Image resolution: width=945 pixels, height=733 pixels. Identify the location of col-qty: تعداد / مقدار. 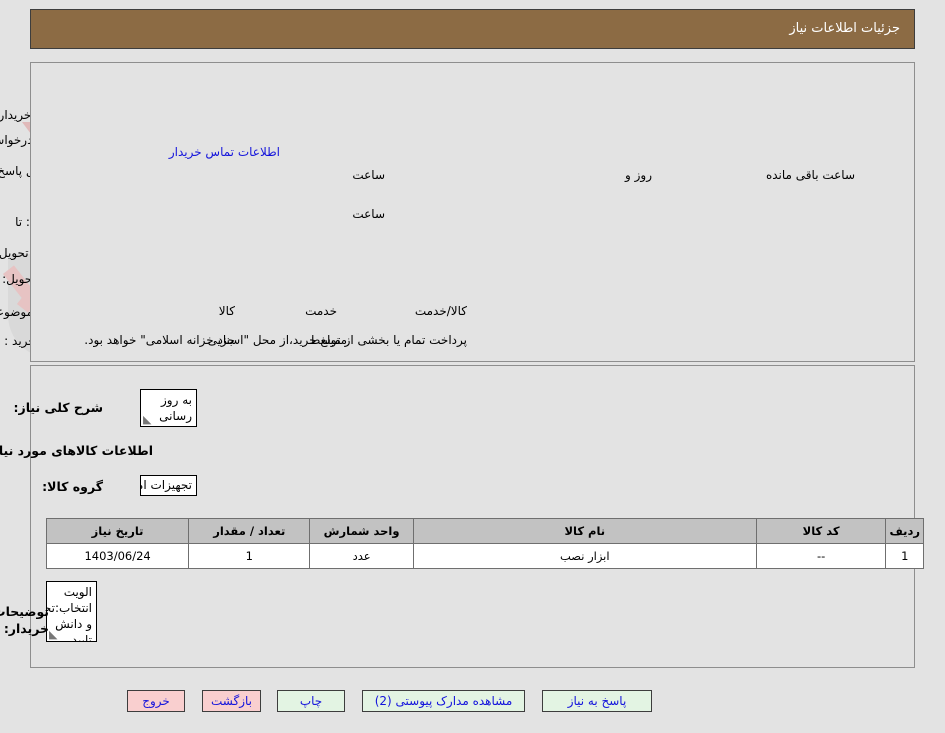
(249, 531).